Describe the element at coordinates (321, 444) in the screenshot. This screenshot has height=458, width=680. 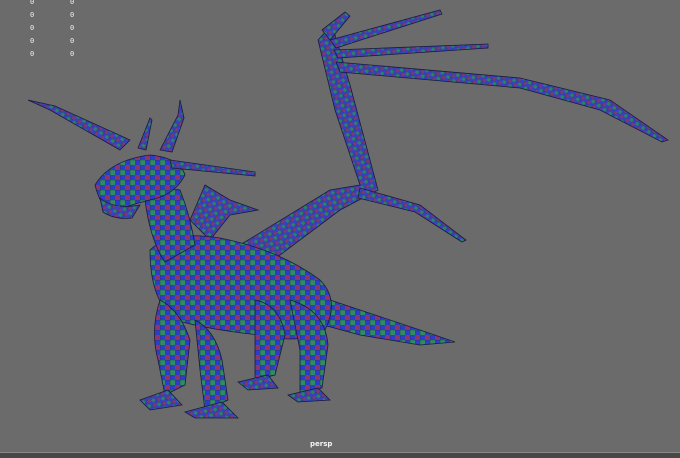
I see `camera-name-label: persp` at that location.